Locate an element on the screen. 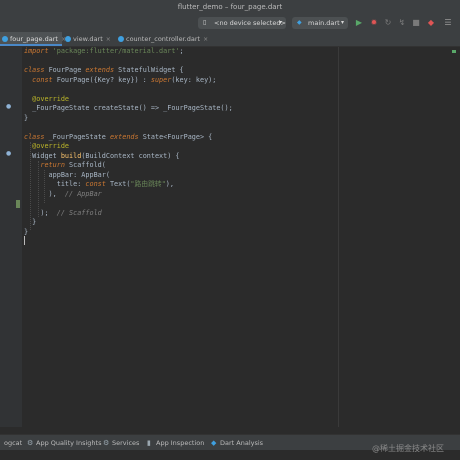 The image size is (460, 460). run-config-selector: ◆ main.dart ▾ is located at coordinates (320, 23).